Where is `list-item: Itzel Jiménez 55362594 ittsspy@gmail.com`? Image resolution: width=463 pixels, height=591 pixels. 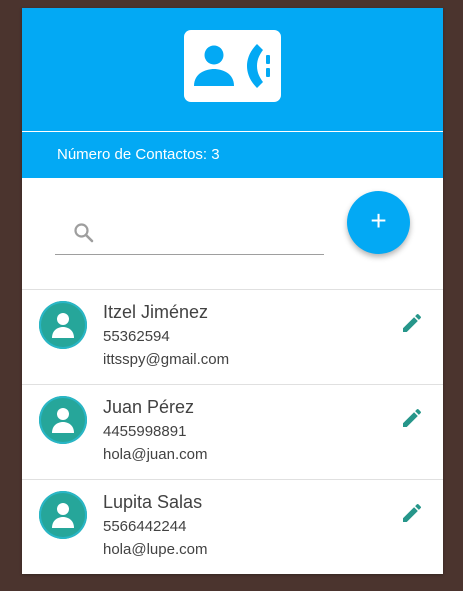
list-item: Itzel Jiménez 55362594 ittsspy@gmail.com is located at coordinates (232, 336).